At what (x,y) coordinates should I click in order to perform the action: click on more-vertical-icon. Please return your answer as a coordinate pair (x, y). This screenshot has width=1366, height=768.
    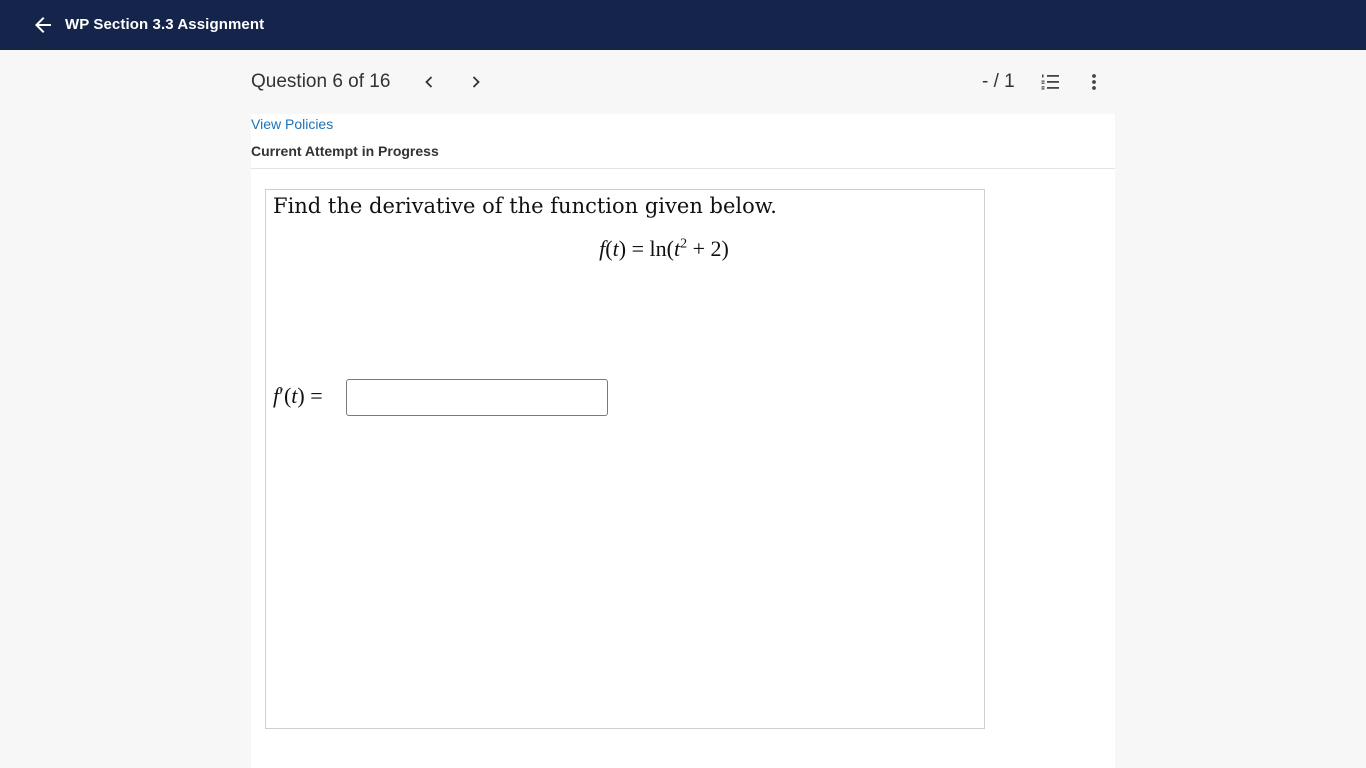
    Looking at the image, I should click on (1094, 82).